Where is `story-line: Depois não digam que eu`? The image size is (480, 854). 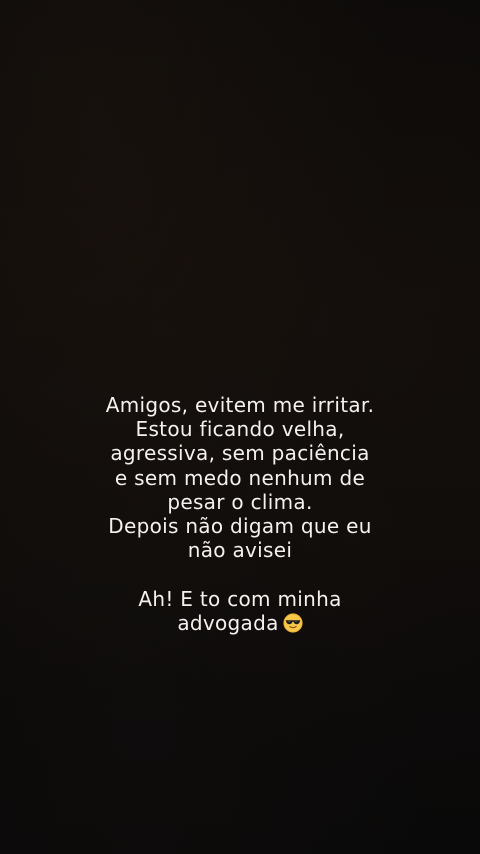
story-line: Depois não digam que eu is located at coordinates (240, 526).